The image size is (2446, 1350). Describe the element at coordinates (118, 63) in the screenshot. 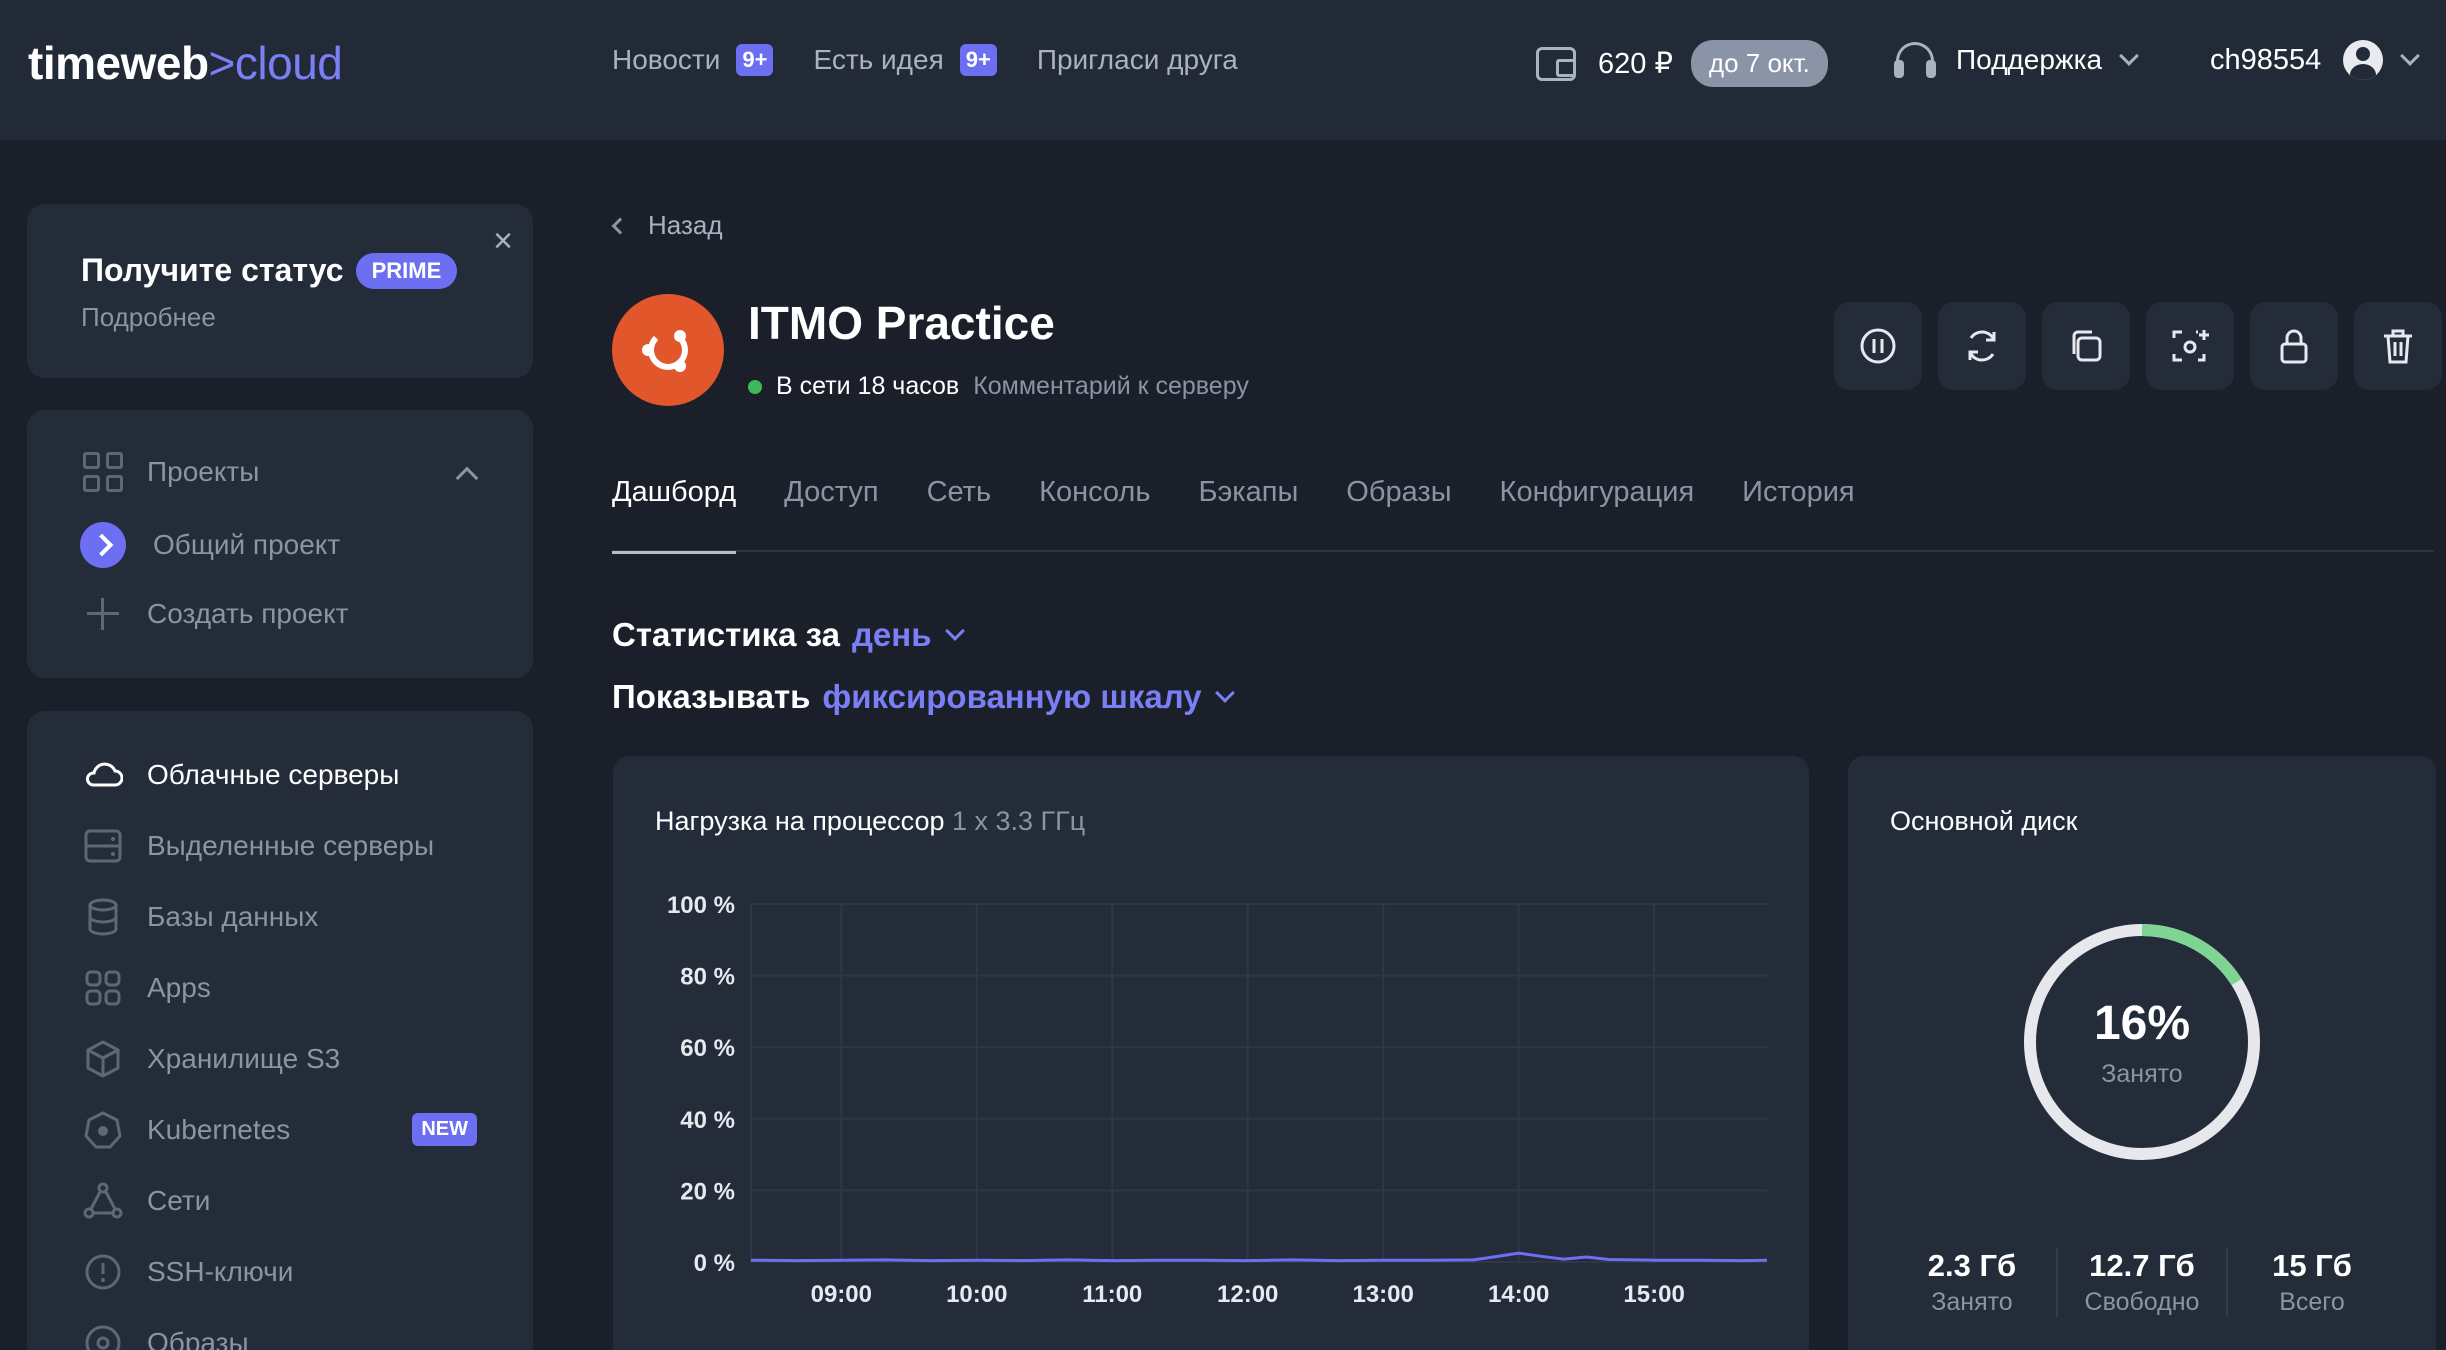

I see `logo-name: timeweb` at that location.